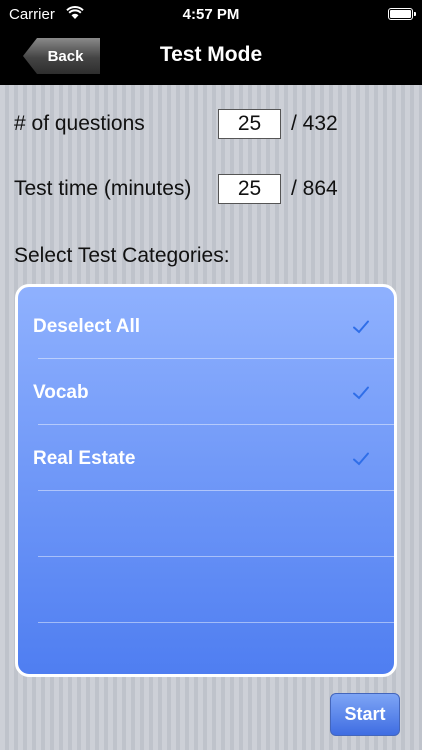 This screenshot has height=750, width=422. Describe the element at coordinates (211, 42) in the screenshot. I see `navigation-bar: Carrier 4:57 PM Back Test Mode` at that location.